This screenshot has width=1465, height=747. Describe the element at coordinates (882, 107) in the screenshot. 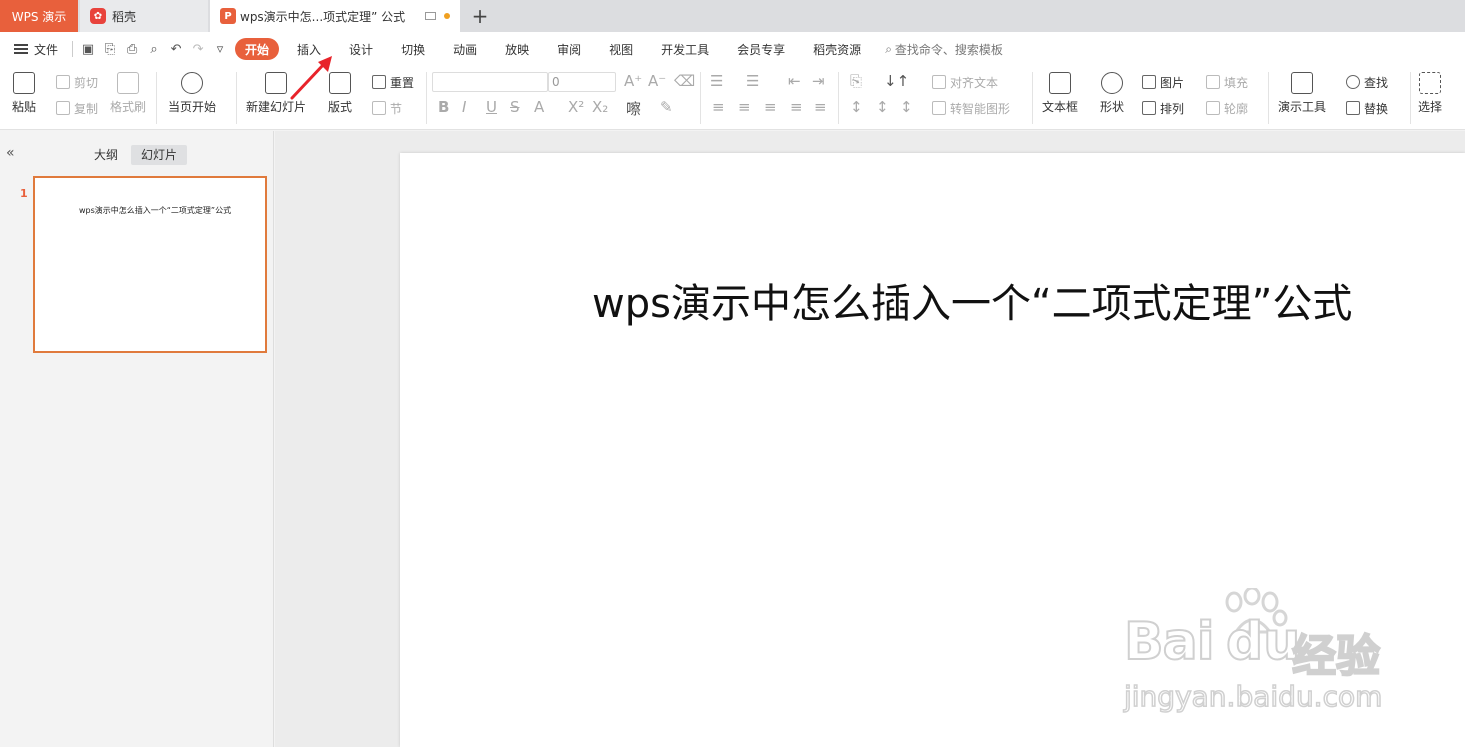

I see `paragraph-spacing-icon: ↕` at that location.